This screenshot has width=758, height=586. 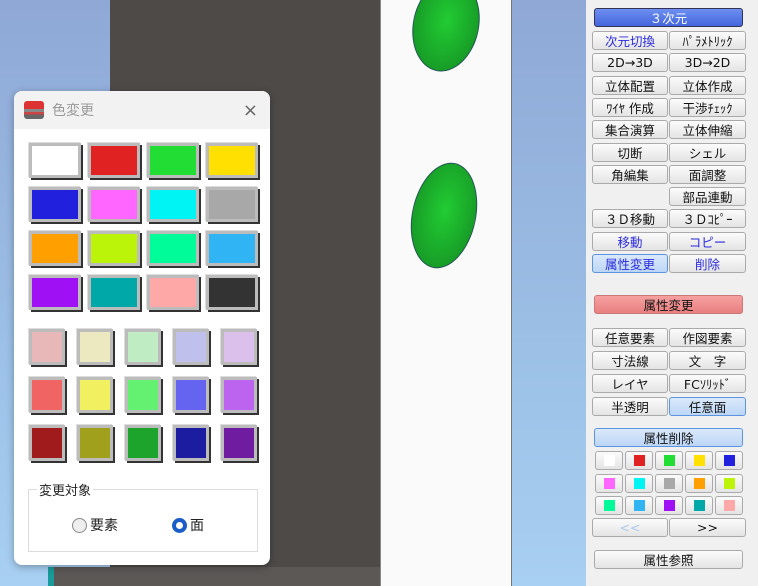 What do you see at coordinates (630, 40) in the screenshot?
I see `cmd-button: 次元切換` at bounding box center [630, 40].